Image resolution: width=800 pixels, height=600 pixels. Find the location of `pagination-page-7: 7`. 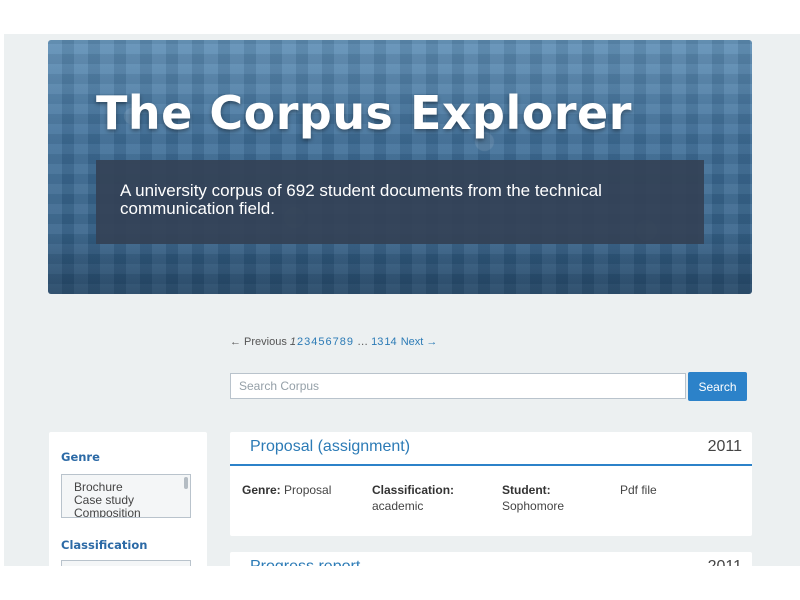

pagination-page-7: 7 is located at coordinates (336, 342).